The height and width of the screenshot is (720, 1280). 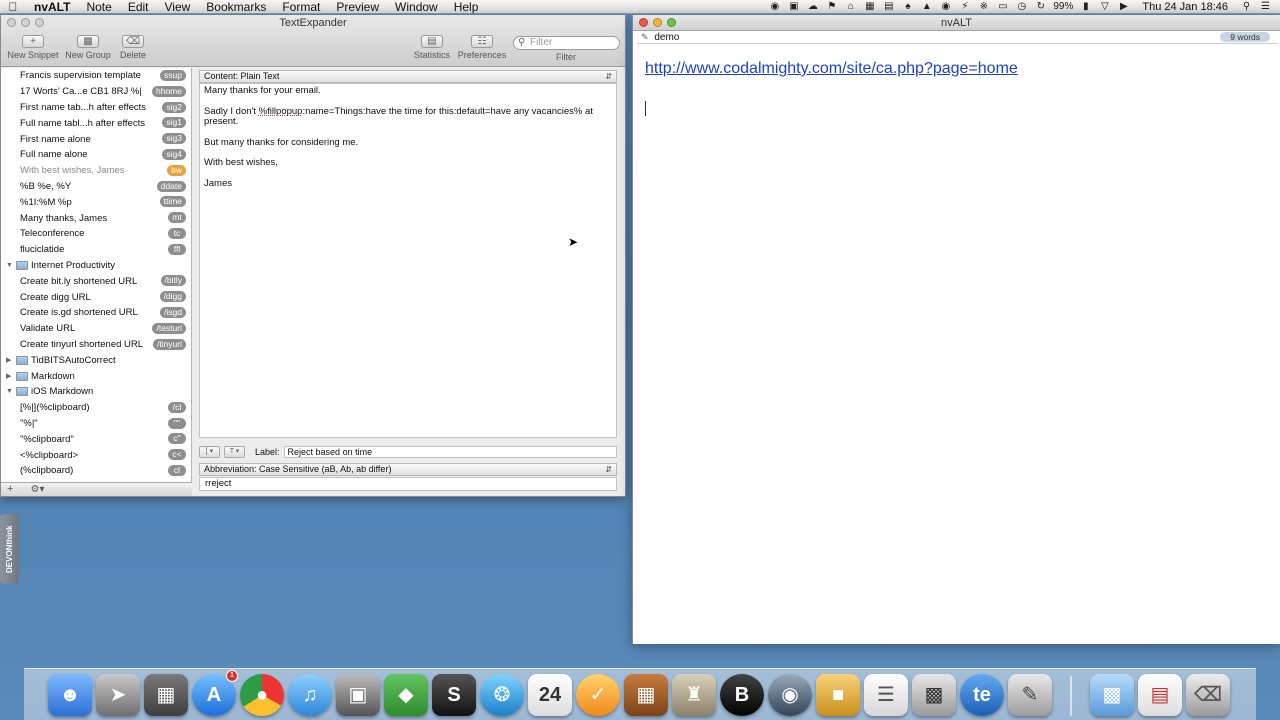 I want to click on menu-edit: Edit, so click(x=138, y=7).